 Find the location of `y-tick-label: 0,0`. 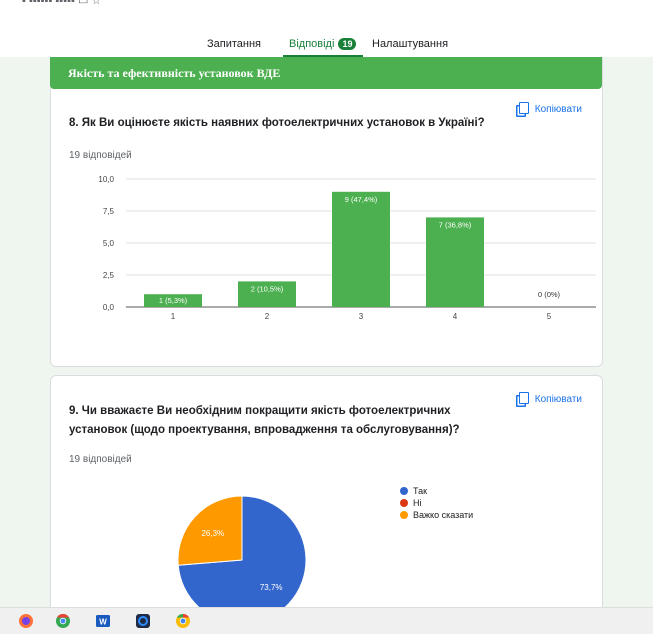

y-tick-label: 0,0 is located at coordinates (109, 307).